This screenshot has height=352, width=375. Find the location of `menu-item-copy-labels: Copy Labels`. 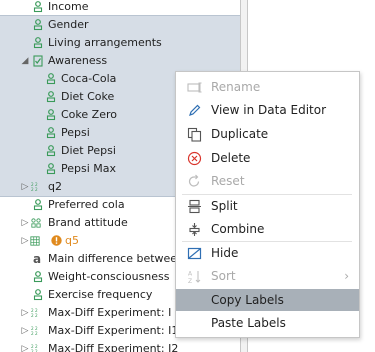

menu-item-copy-labels: Copy Labels is located at coordinates (267, 300).